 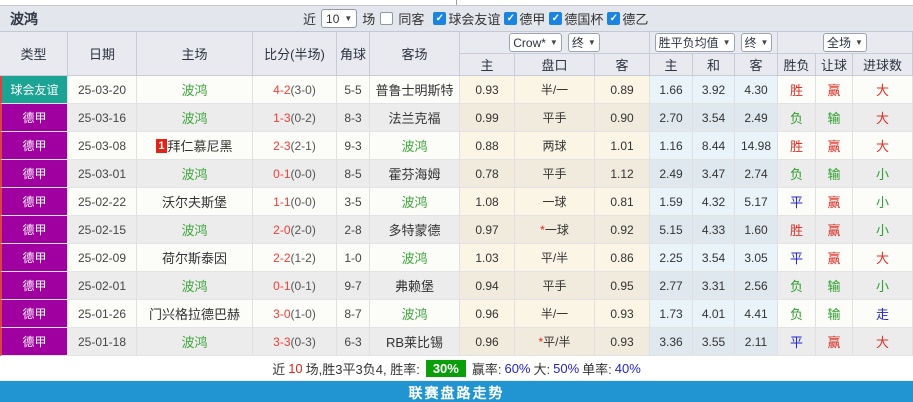 What do you see at coordinates (622, 286) in the screenshot?
I see `away-odds-cell: 0.95` at bounding box center [622, 286].